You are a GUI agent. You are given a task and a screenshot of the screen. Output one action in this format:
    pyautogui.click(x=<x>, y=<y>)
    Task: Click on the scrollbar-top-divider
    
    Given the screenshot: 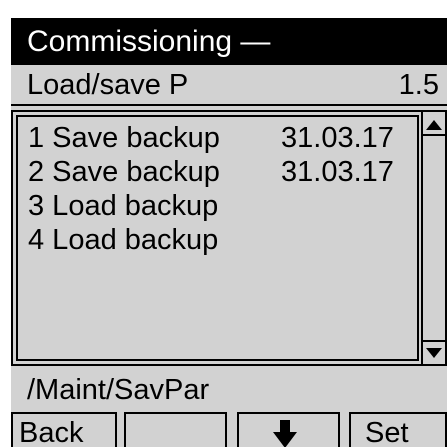 What is the action you would take?
    pyautogui.click(x=434, y=135)
    